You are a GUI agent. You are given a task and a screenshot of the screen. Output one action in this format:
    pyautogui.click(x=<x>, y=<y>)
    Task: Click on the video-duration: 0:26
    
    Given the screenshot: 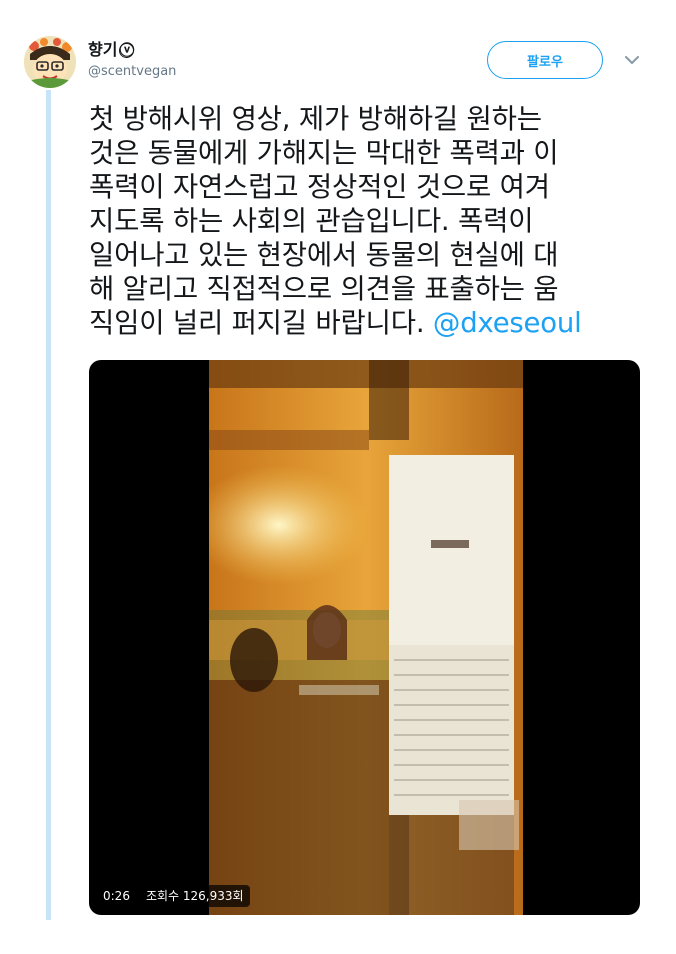 What is the action you would take?
    pyautogui.click(x=116, y=896)
    